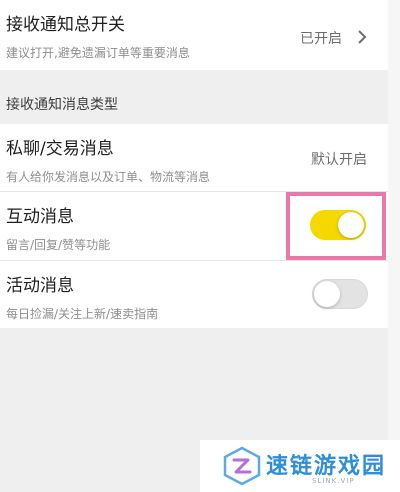  What do you see at coordinates (194, 157) in the screenshot?
I see `message-type-row-private: 私聊/交易消息 有人给你发消息以及订单、物流等消息 默认开启` at bounding box center [194, 157].